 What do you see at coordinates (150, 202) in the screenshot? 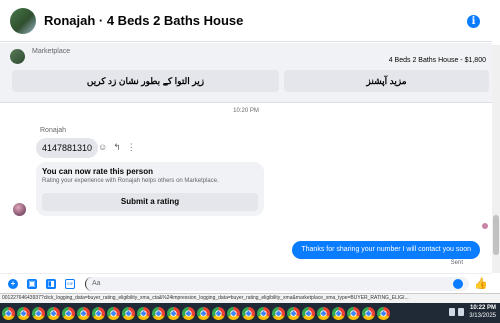
I see `submit-rating-button: Submit a rating` at bounding box center [150, 202].